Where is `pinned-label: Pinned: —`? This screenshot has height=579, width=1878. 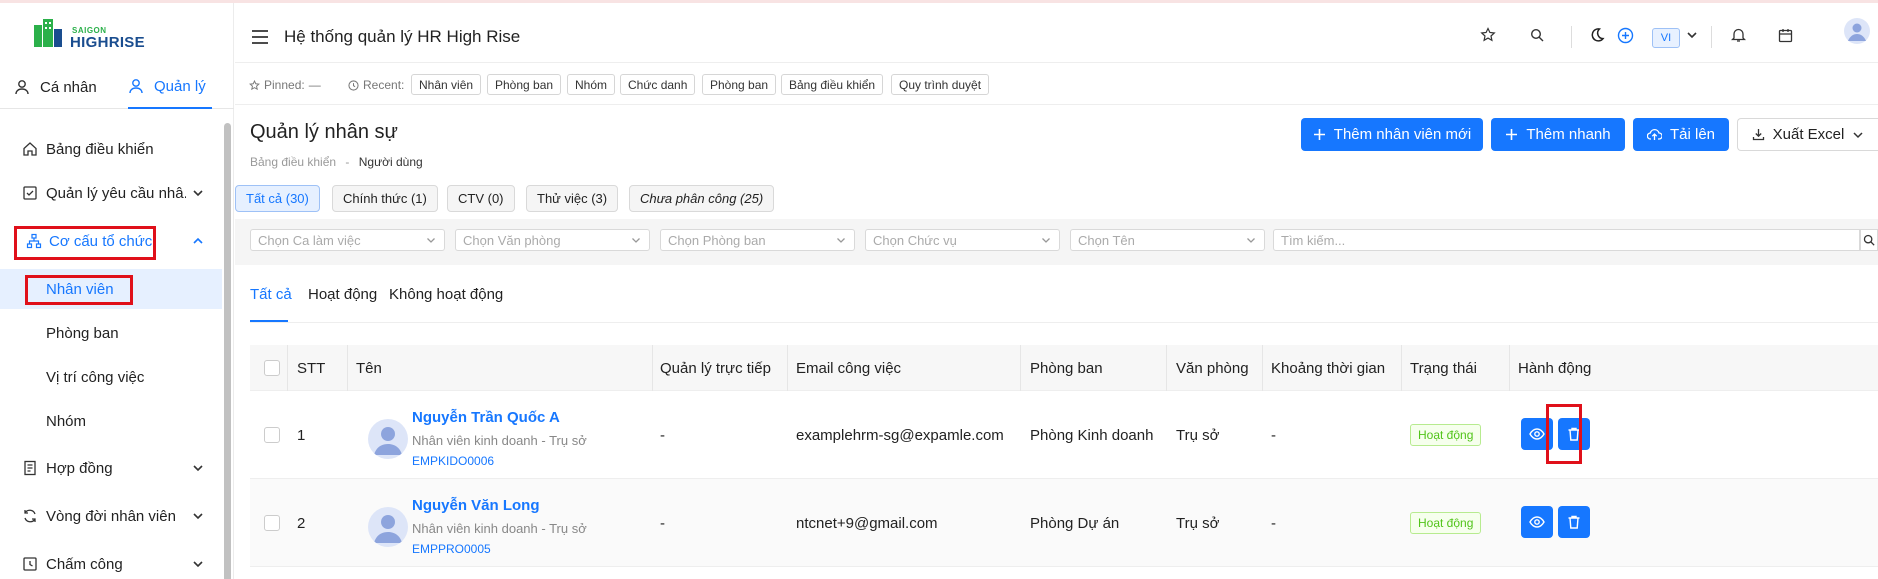 pinned-label: Pinned: — is located at coordinates (285, 85).